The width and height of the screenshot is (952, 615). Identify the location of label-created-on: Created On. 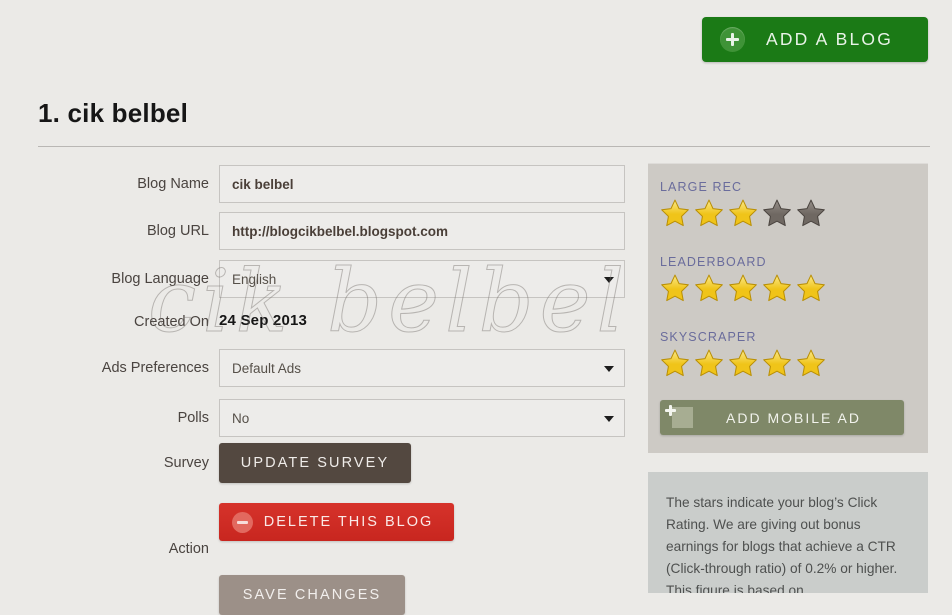
(171, 322).